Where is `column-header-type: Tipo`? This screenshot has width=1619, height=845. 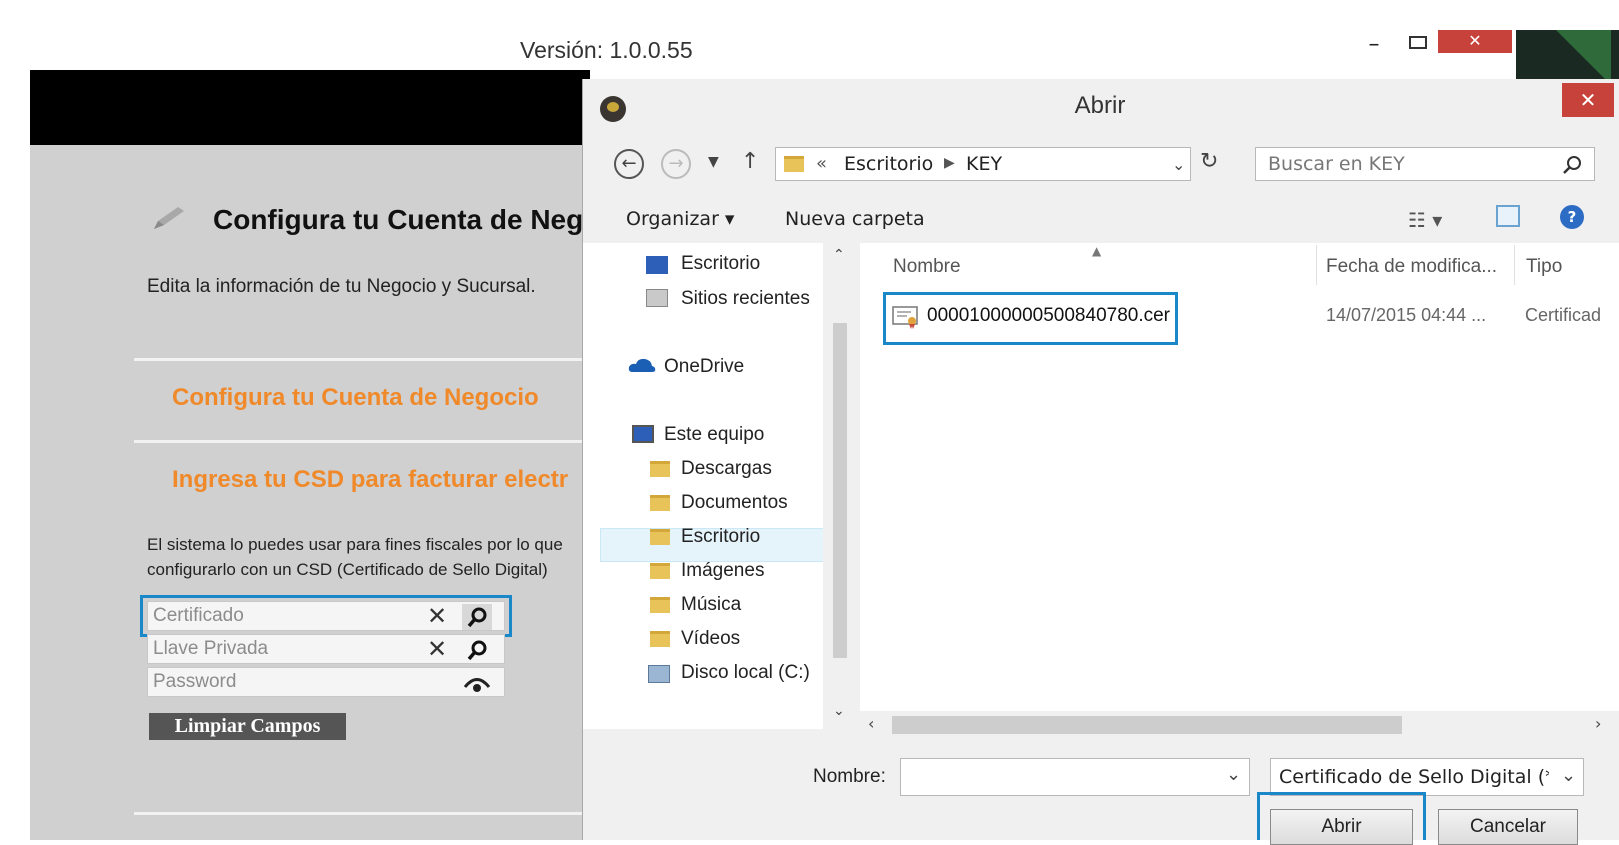
column-header-type: Tipo is located at coordinates (1544, 267).